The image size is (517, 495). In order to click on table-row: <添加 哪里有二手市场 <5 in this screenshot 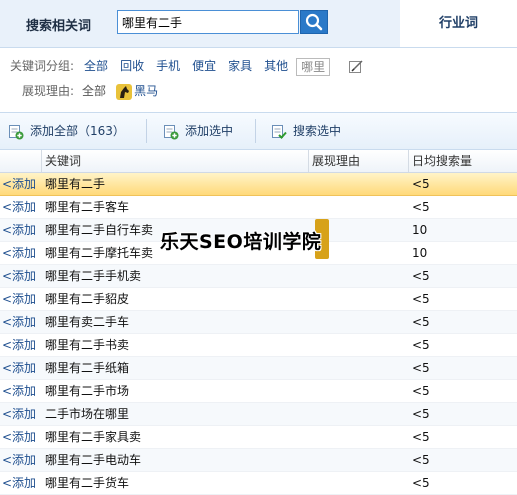, I will do `click(258, 391)`.